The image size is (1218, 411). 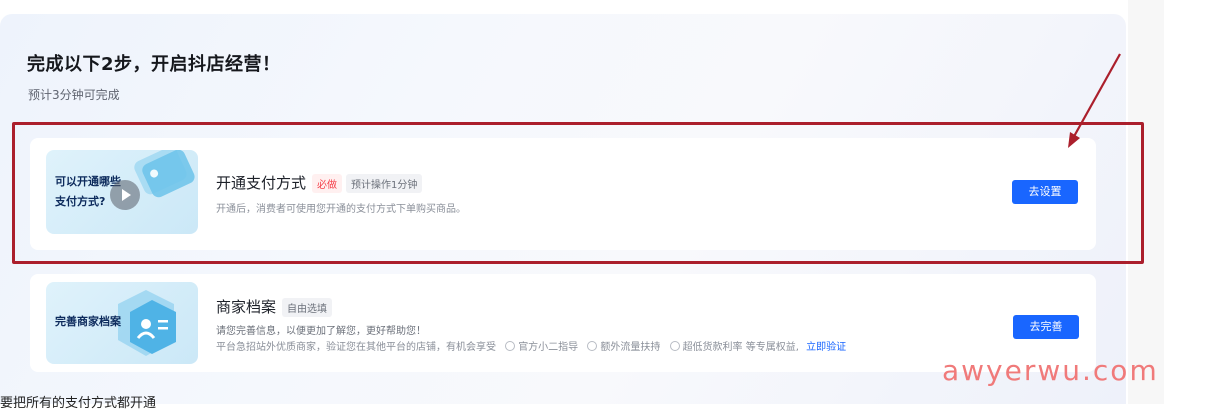 What do you see at coordinates (88, 321) in the screenshot?
I see `thumbnail-caption: 完善商家档案` at bounding box center [88, 321].